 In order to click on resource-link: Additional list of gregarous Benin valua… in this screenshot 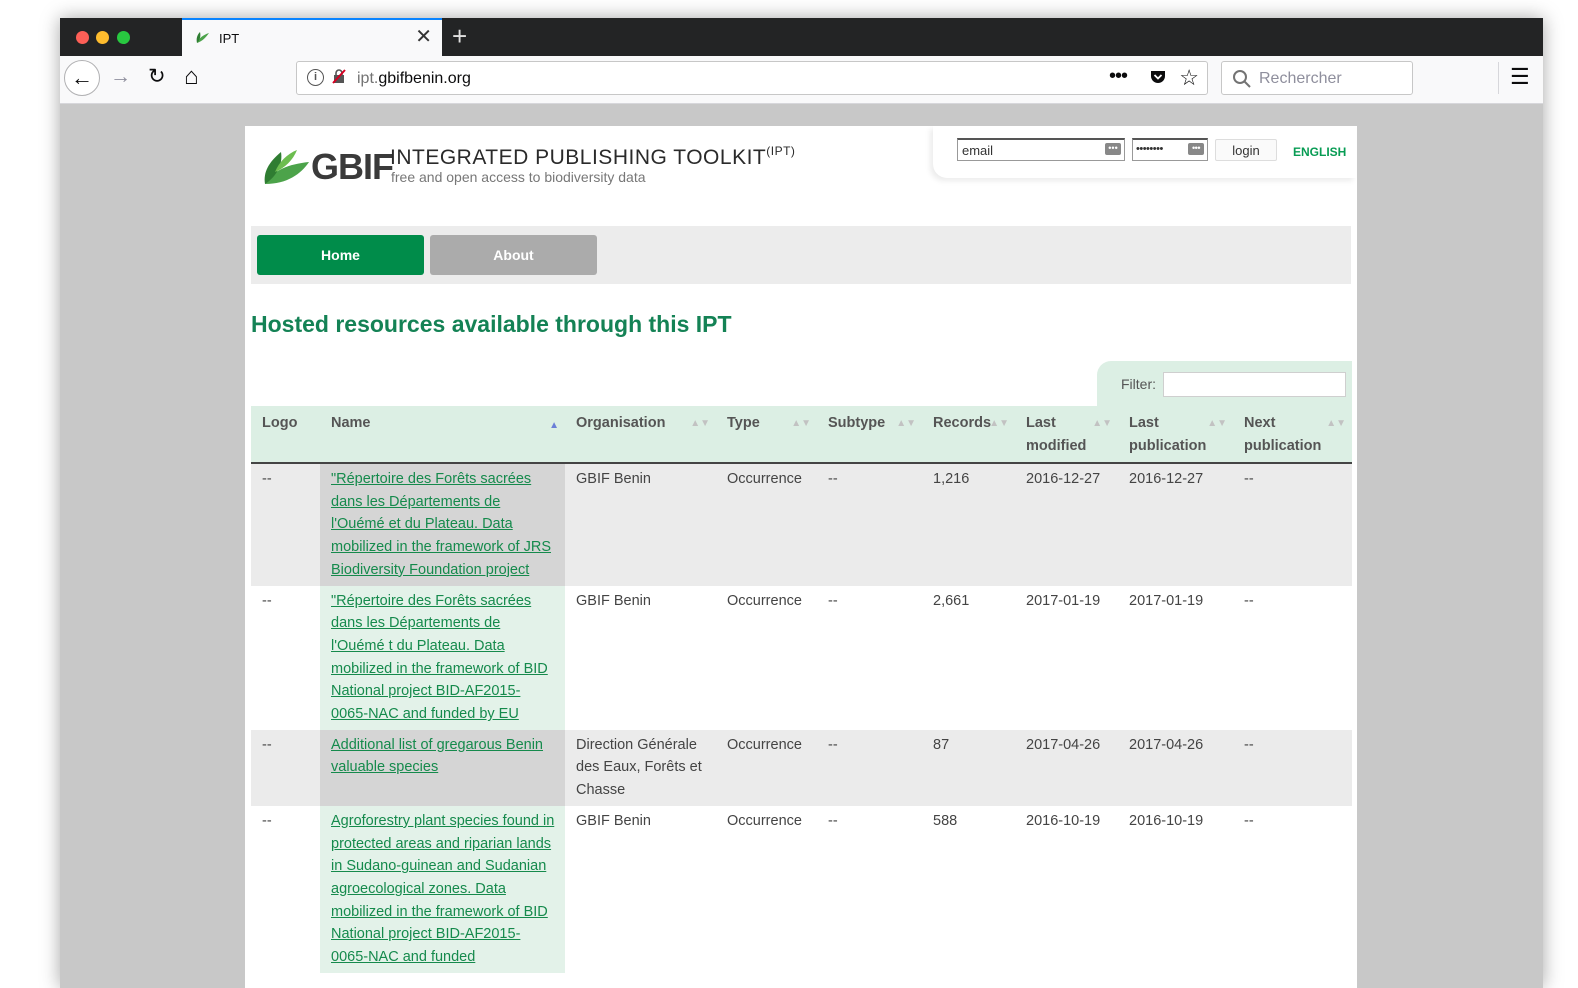, I will do `click(437, 756)`.